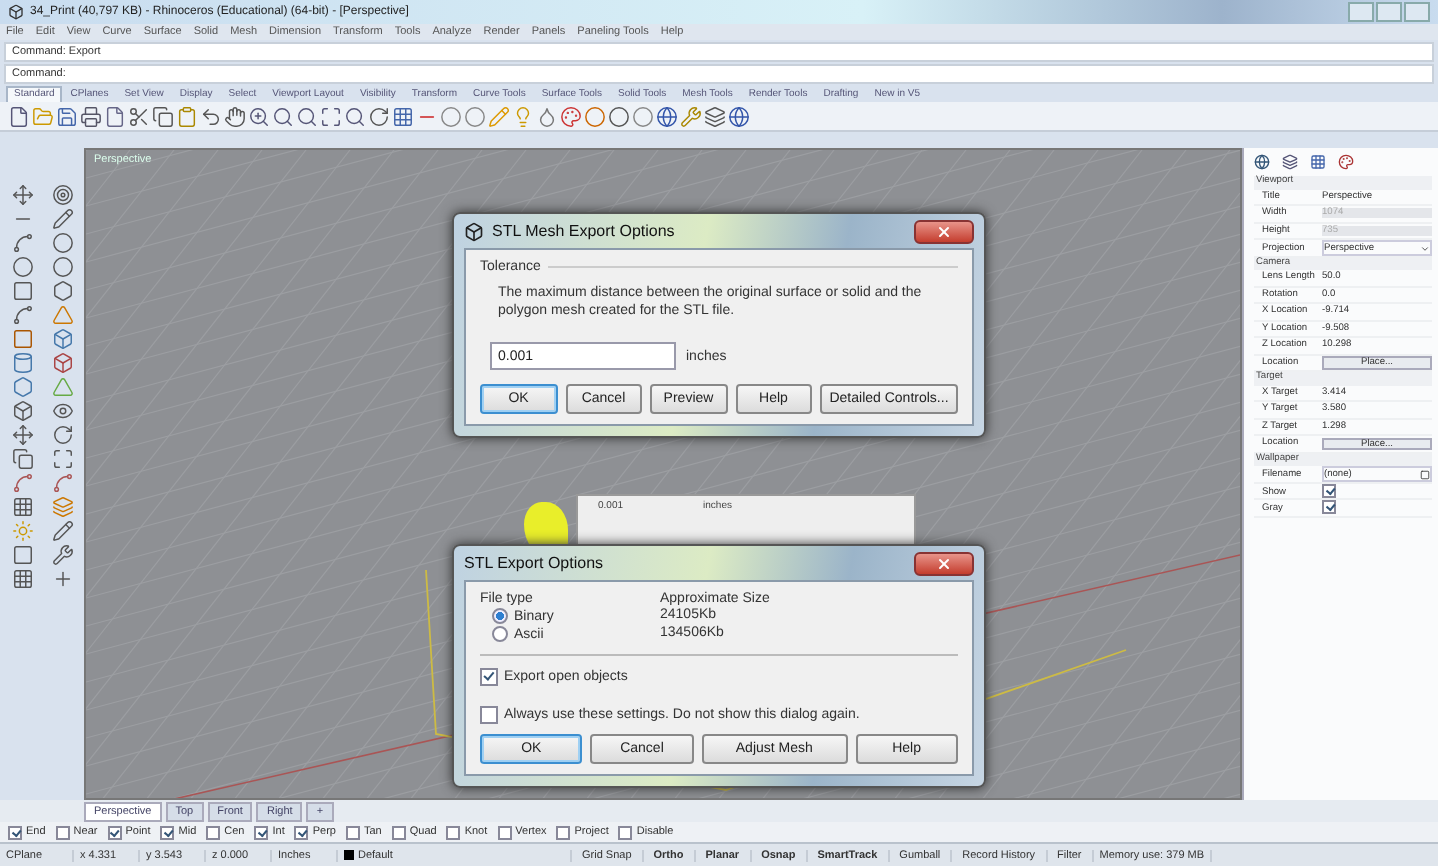  I want to click on save-icon, so click(67, 116).